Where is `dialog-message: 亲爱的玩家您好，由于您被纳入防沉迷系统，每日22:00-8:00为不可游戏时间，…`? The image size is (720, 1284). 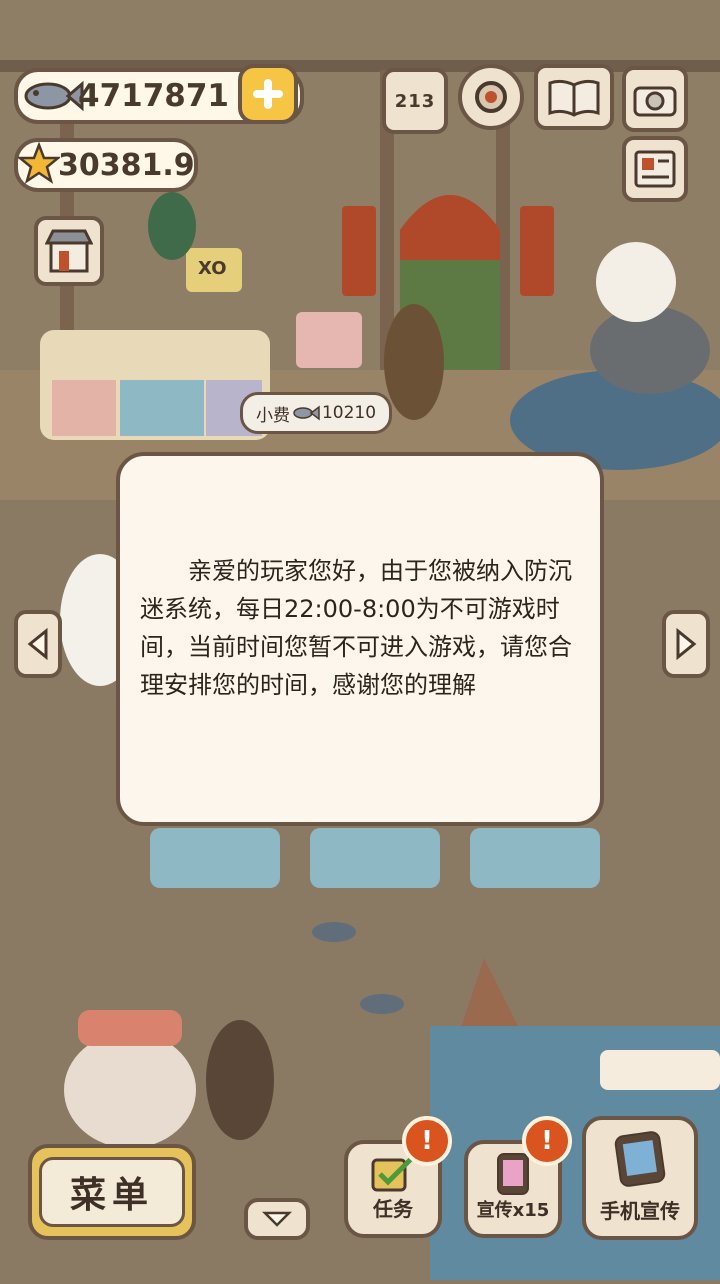 dialog-message: 亲爱的玩家您好，由于您被纳入防沉迷系统，每日22:00-8:00为不可游戏时间，… is located at coordinates (356, 628).